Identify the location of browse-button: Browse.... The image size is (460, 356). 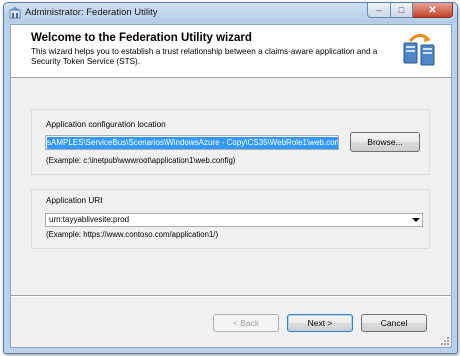
(385, 142).